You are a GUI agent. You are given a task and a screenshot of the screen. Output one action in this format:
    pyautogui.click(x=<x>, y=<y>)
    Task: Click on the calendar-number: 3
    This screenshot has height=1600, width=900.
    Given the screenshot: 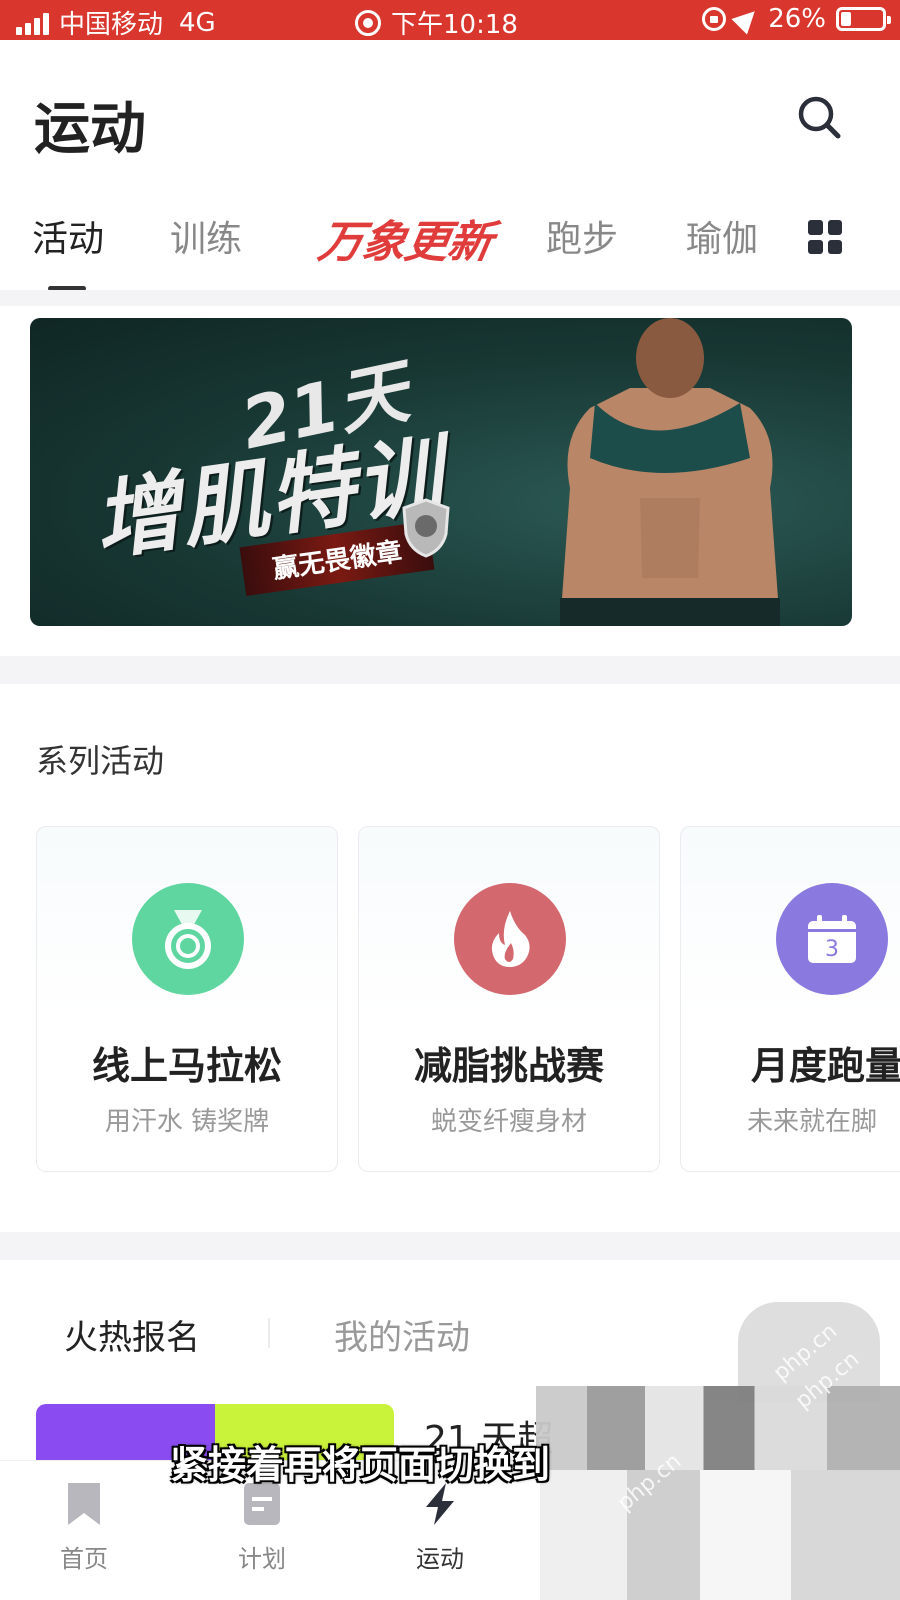 What is the action you would take?
    pyautogui.click(x=832, y=949)
    